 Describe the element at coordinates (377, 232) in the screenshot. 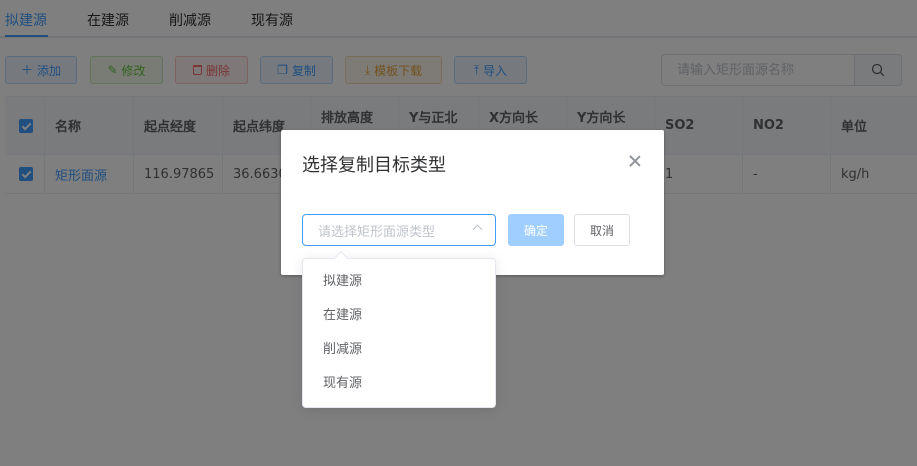

I see `select-placeholder: 请选择矩形面源类型` at that location.